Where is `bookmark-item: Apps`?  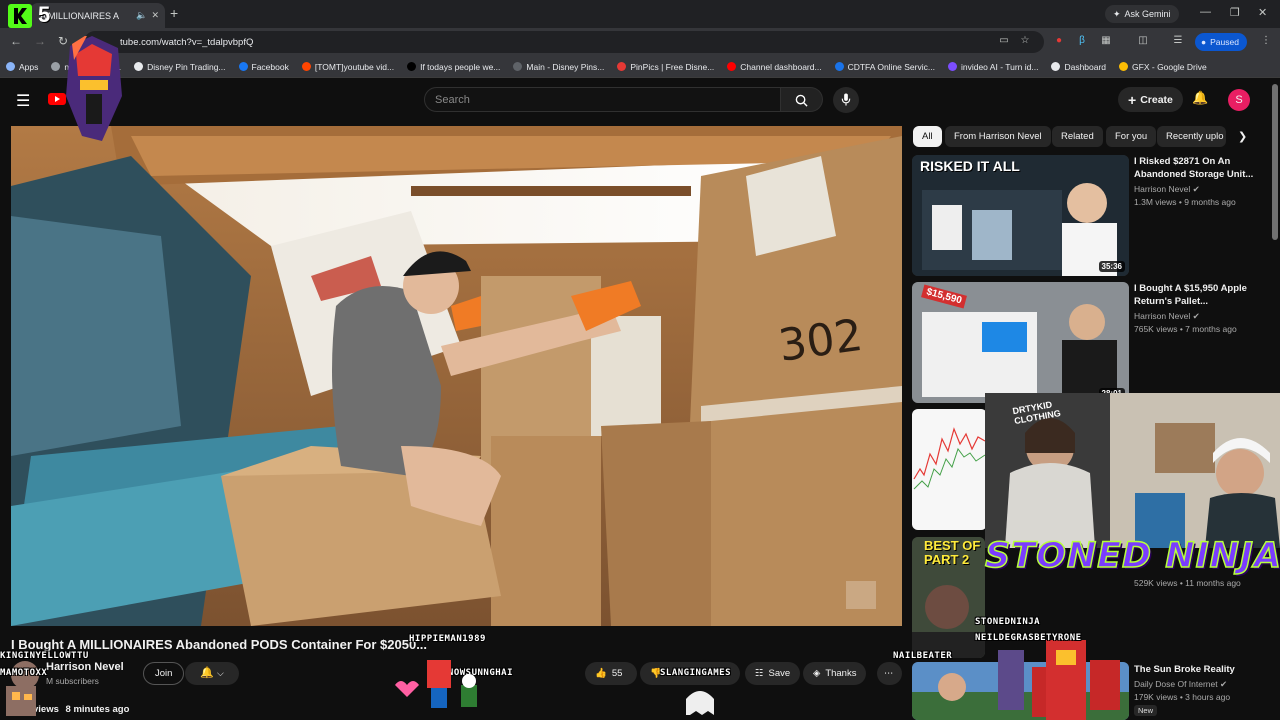
bookmark-item: Apps is located at coordinates (22, 67).